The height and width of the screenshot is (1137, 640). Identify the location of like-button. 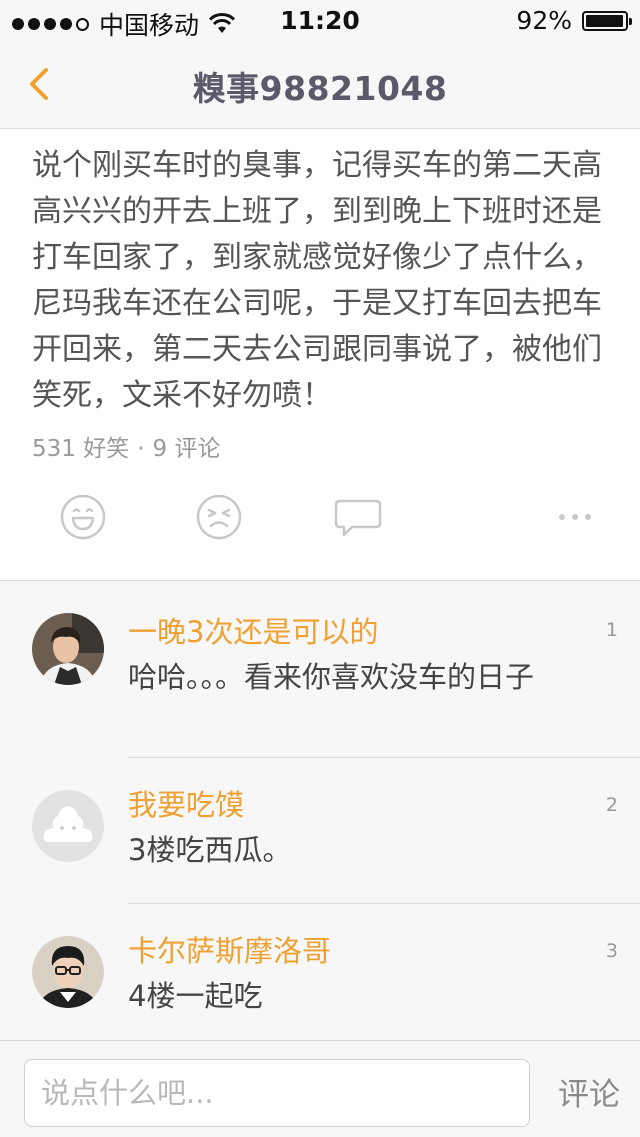
(83, 517).